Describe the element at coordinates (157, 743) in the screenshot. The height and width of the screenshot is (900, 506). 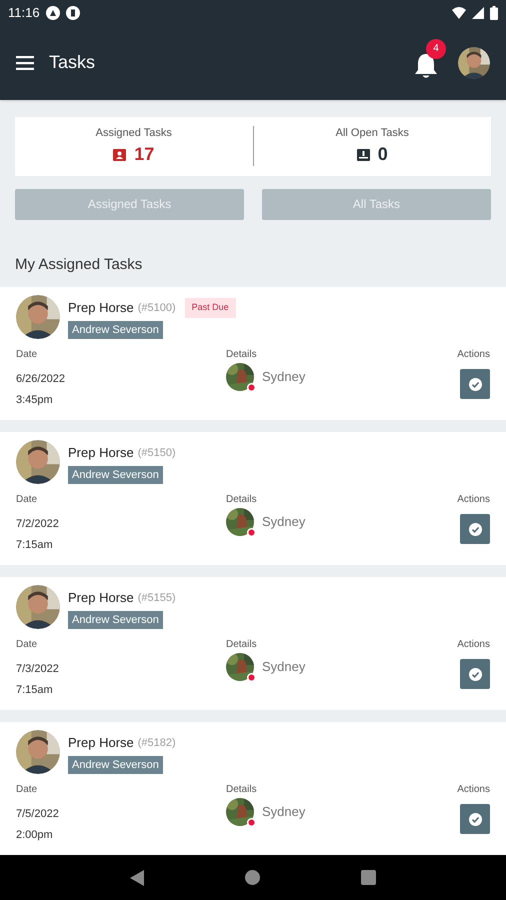
I see `task-number: (#5182)` at that location.